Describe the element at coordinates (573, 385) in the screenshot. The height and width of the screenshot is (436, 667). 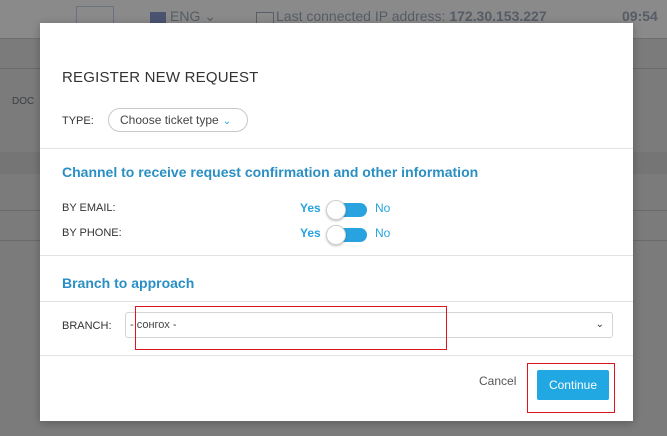
I see `continue-button: Continue` at that location.